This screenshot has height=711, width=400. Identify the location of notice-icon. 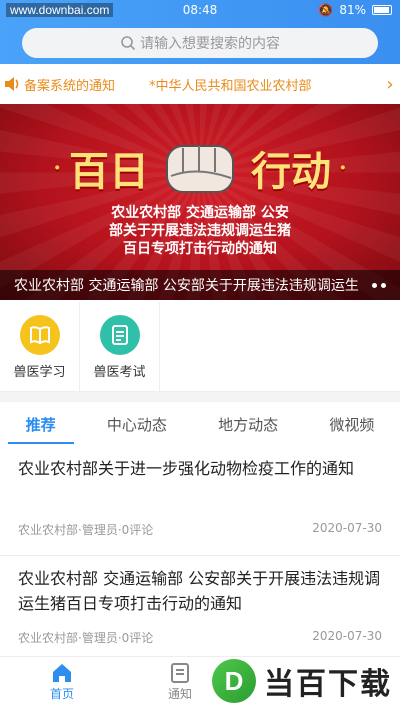
(180, 673).